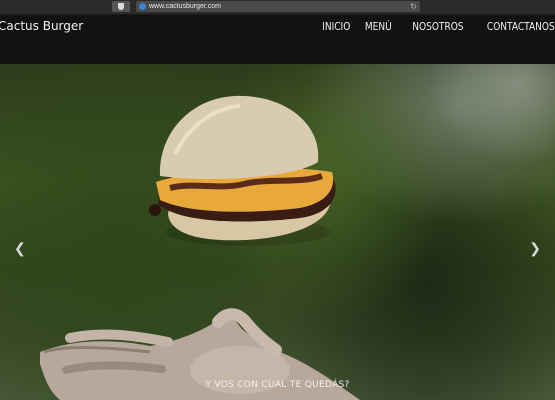 The width and height of the screenshot is (555, 400). I want to click on reload-icon: ↻, so click(413, 6).